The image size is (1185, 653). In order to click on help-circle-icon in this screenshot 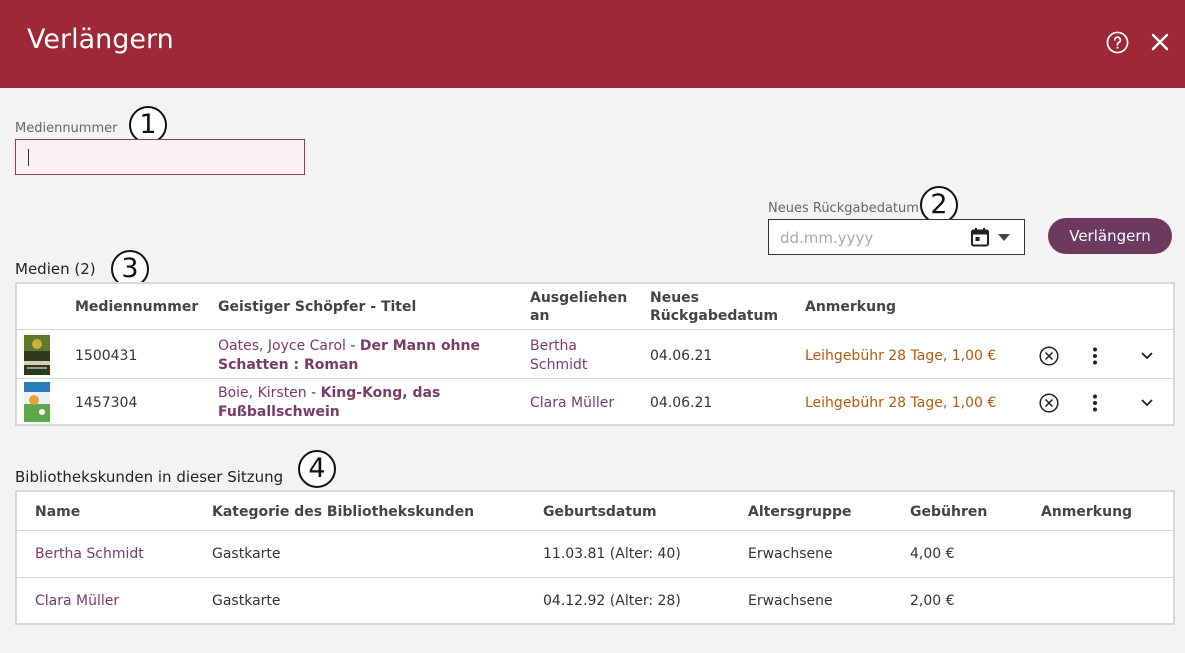, I will do `click(1117, 42)`.